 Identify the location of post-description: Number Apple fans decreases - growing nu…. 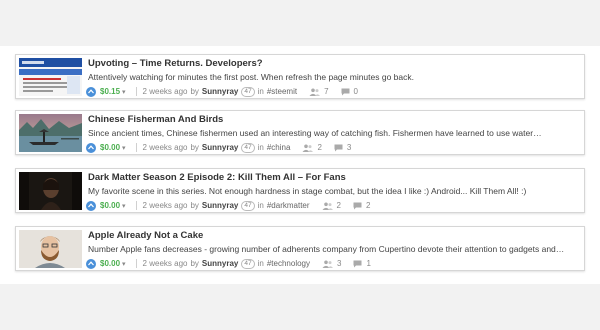
(326, 249).